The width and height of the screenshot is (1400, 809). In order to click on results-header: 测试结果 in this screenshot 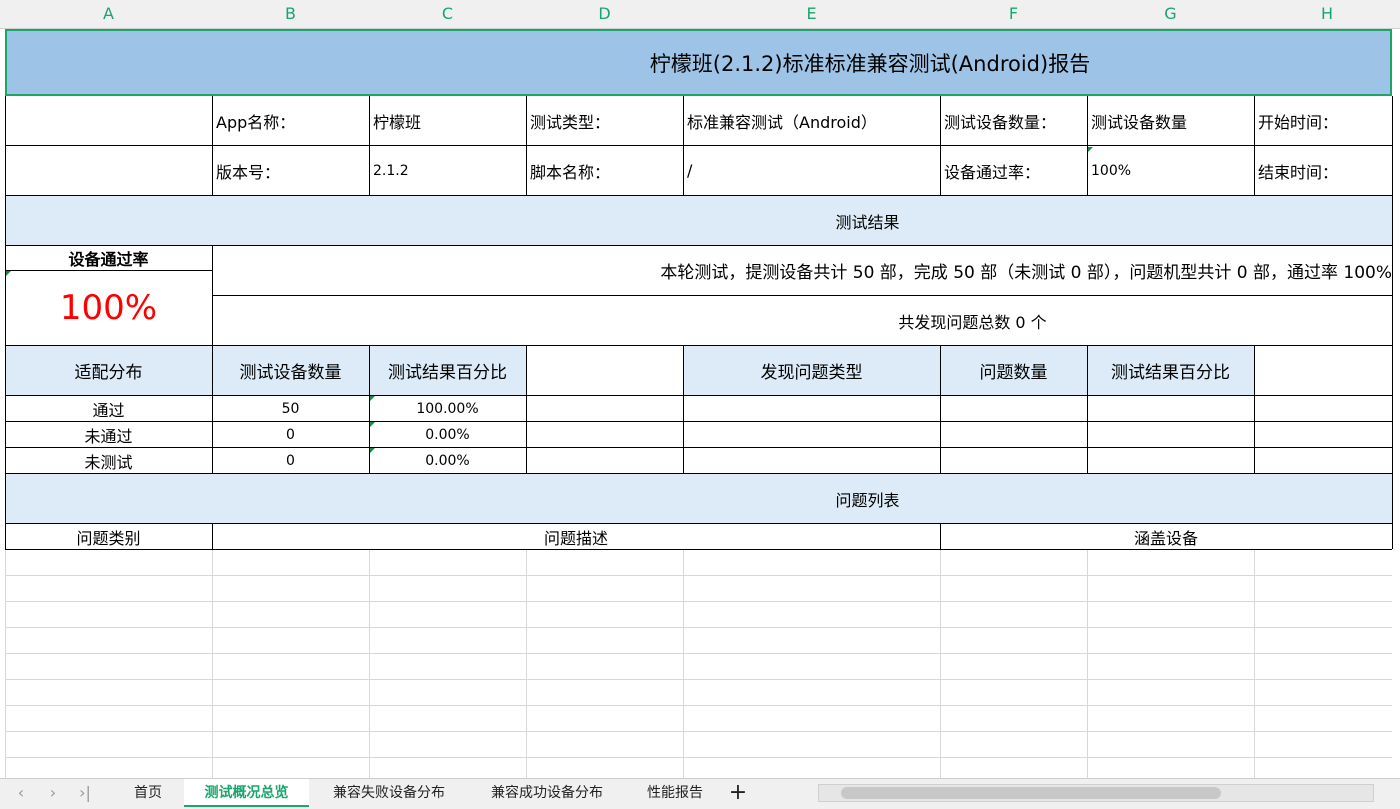, I will do `click(867, 222)`.